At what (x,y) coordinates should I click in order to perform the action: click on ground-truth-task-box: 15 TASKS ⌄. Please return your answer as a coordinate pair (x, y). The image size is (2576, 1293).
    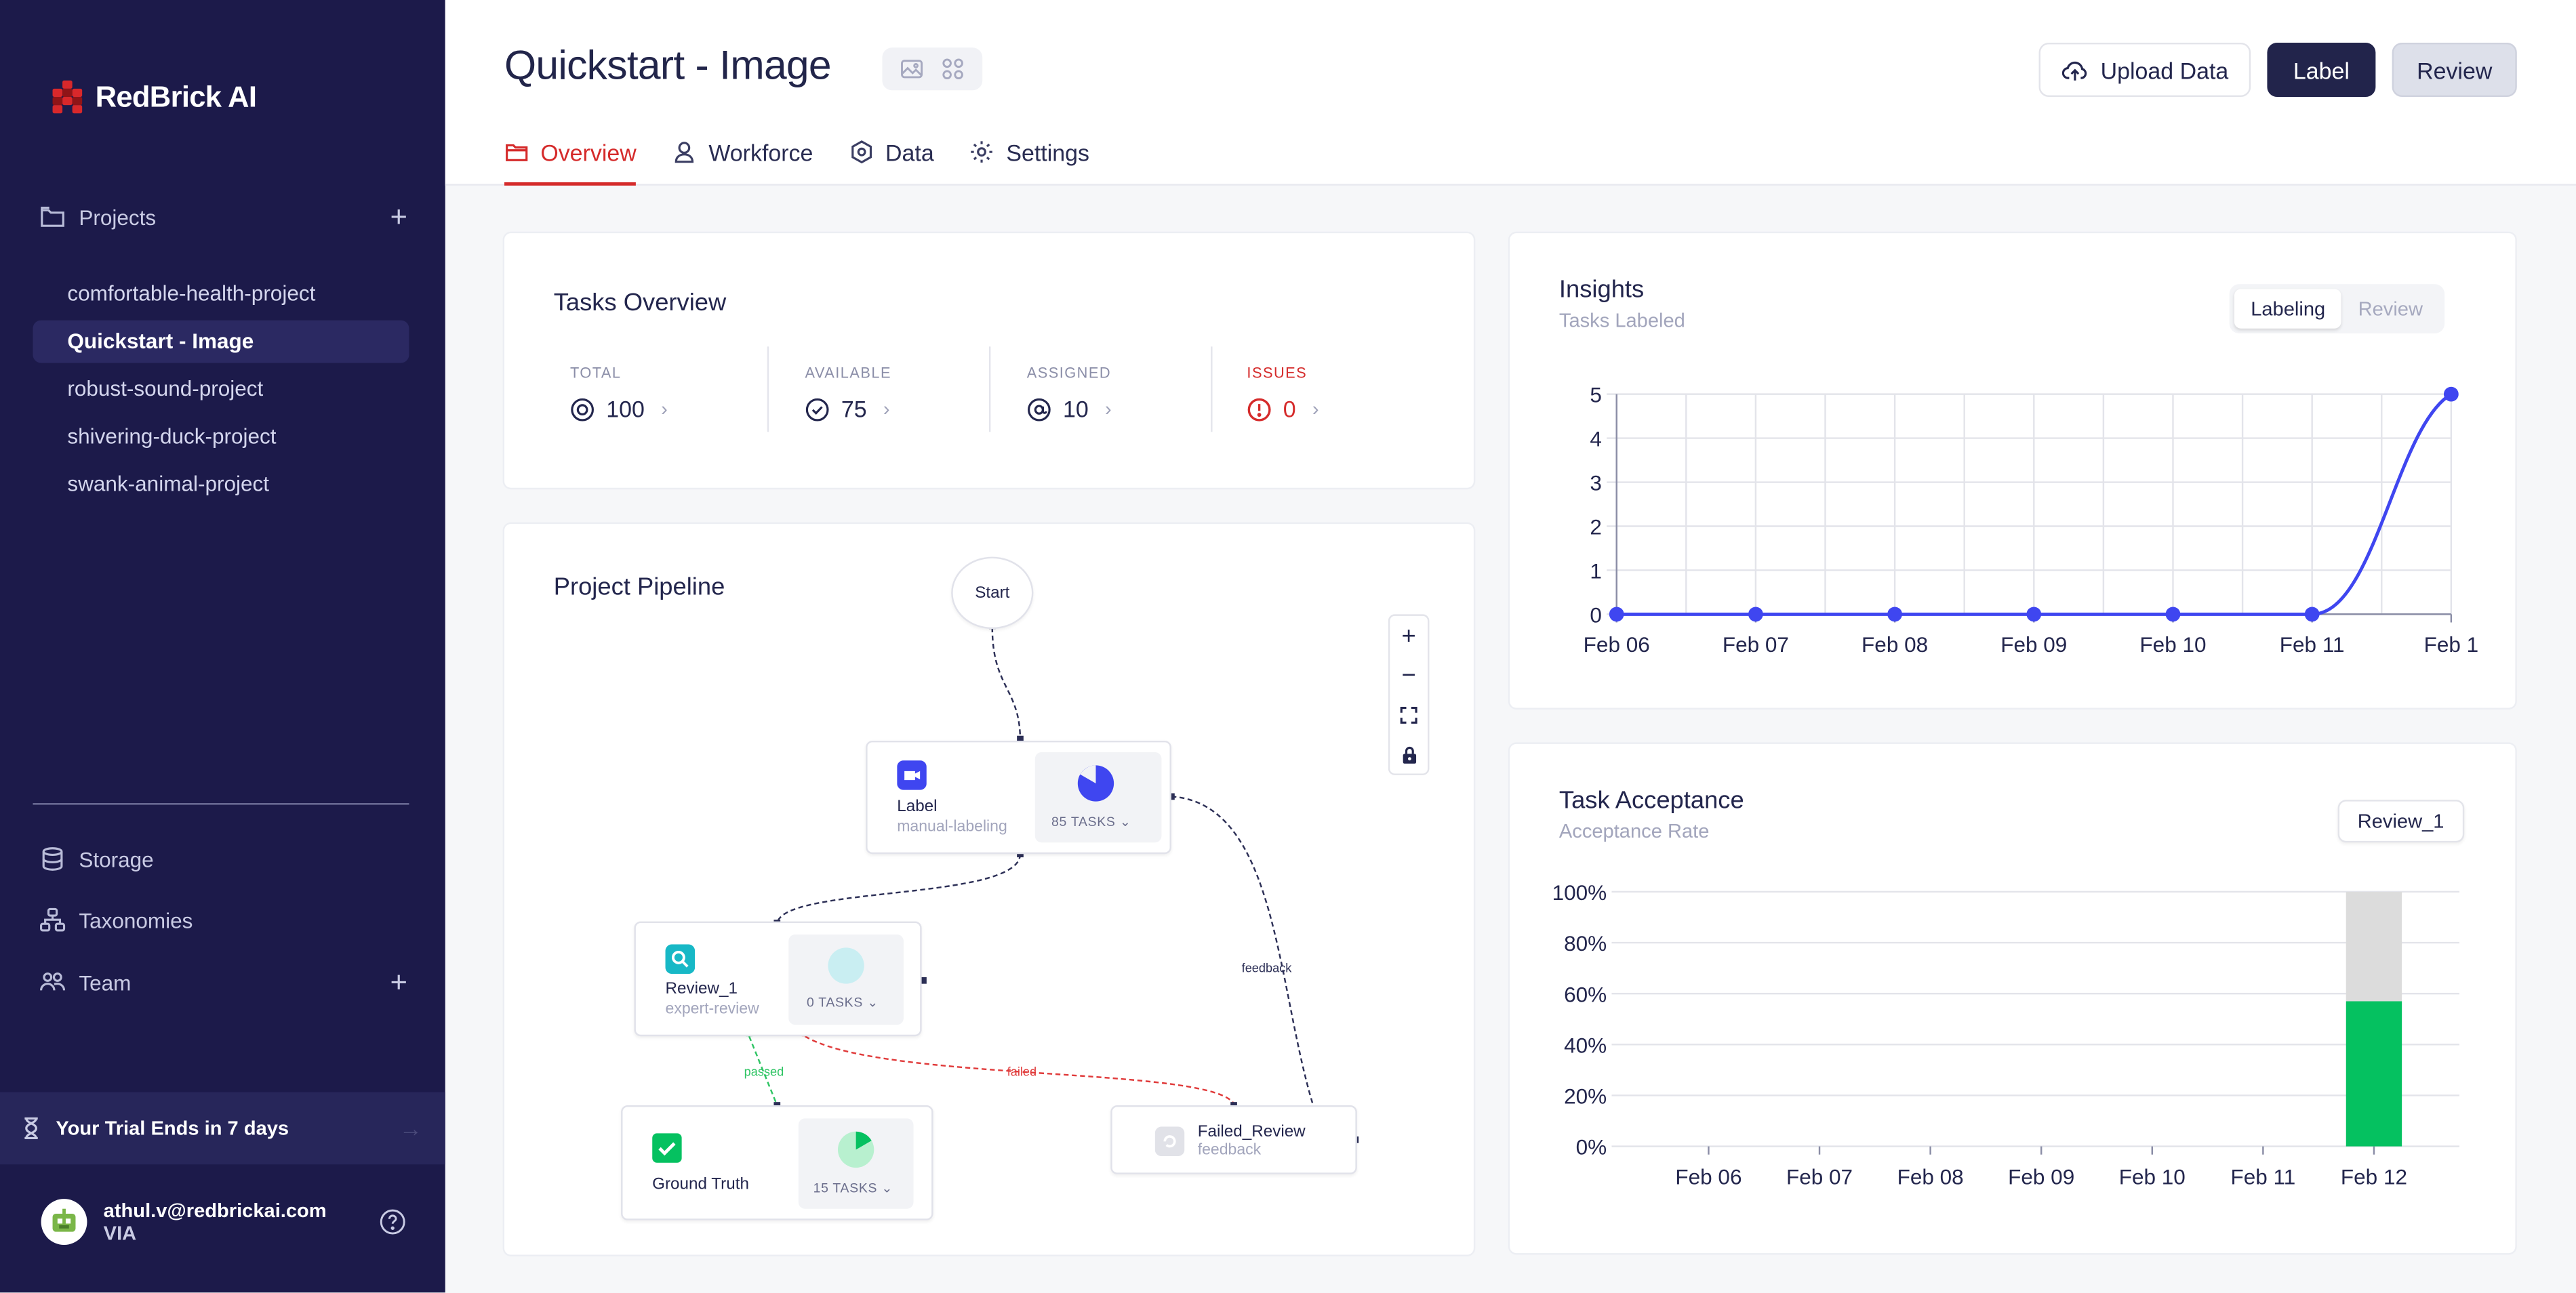
    Looking at the image, I should click on (856, 1163).